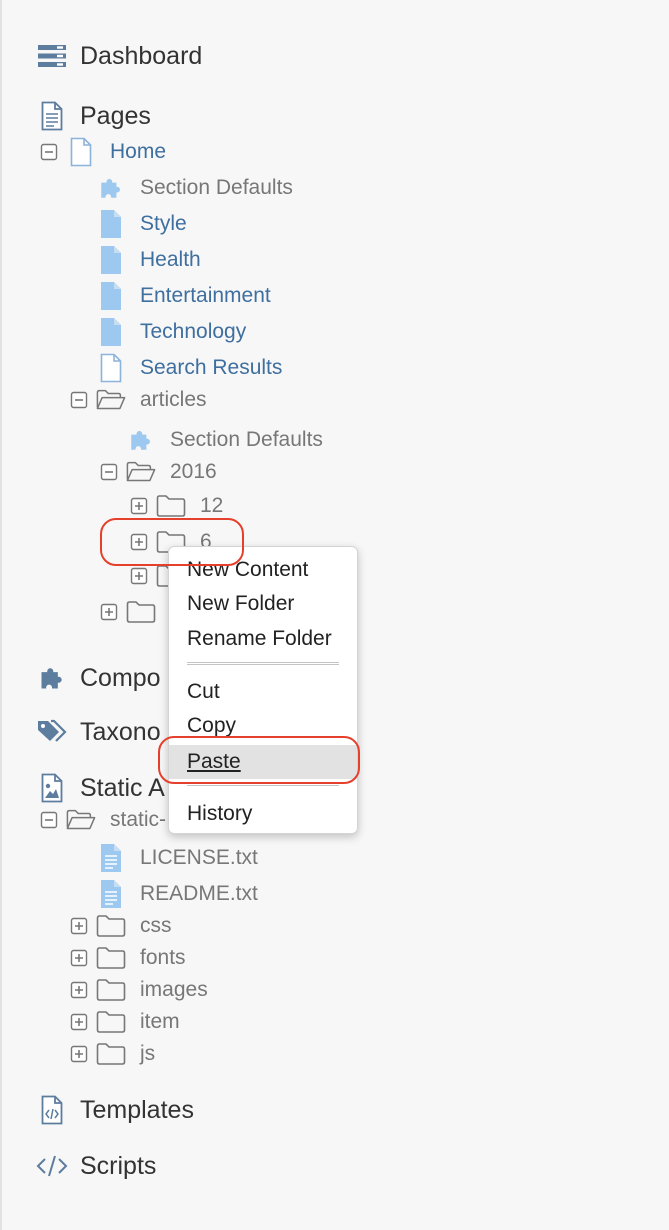 Image resolution: width=669 pixels, height=1230 pixels. Describe the element at coordinates (137, 1109) in the screenshot. I see `nav-label: Templates` at that location.